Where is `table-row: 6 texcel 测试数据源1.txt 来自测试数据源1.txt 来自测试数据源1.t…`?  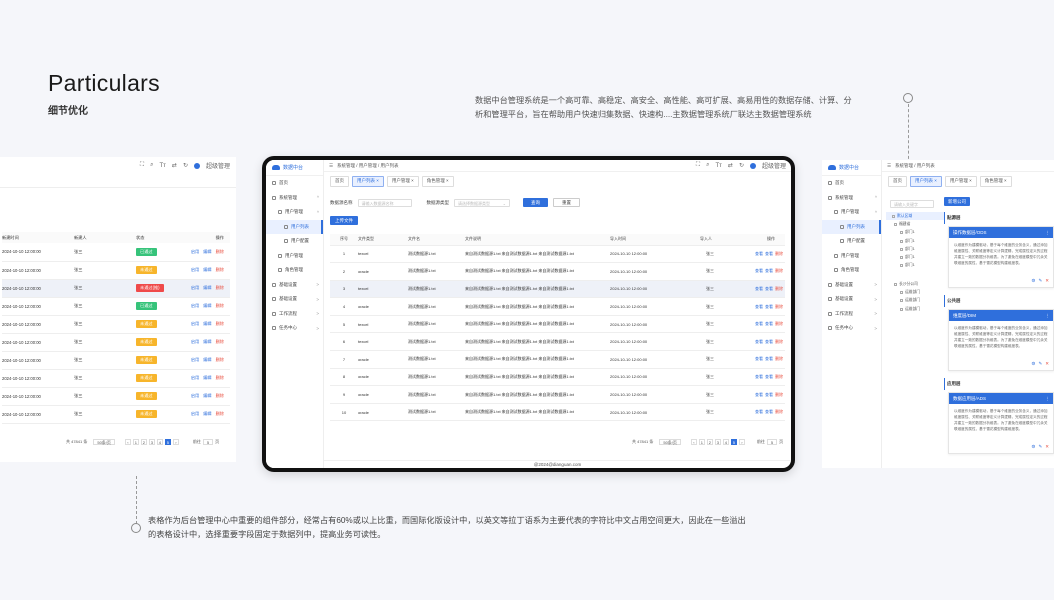 table-row: 6 texcel 测试数据源1.txt 来自测试数据源1.txt 来自测试数据源1.t… is located at coordinates (557, 342).